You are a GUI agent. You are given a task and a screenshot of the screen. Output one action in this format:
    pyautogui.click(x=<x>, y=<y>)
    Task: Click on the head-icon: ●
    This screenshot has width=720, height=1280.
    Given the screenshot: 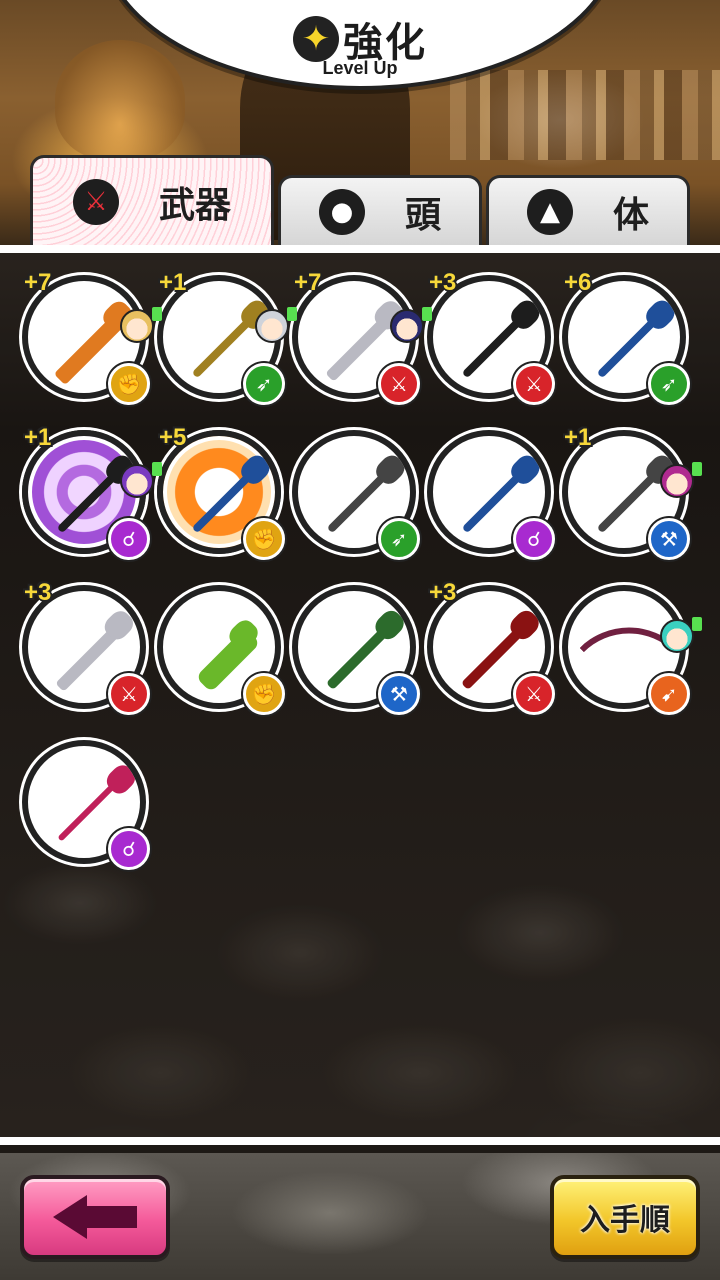 What is the action you would take?
    pyautogui.click(x=341, y=211)
    